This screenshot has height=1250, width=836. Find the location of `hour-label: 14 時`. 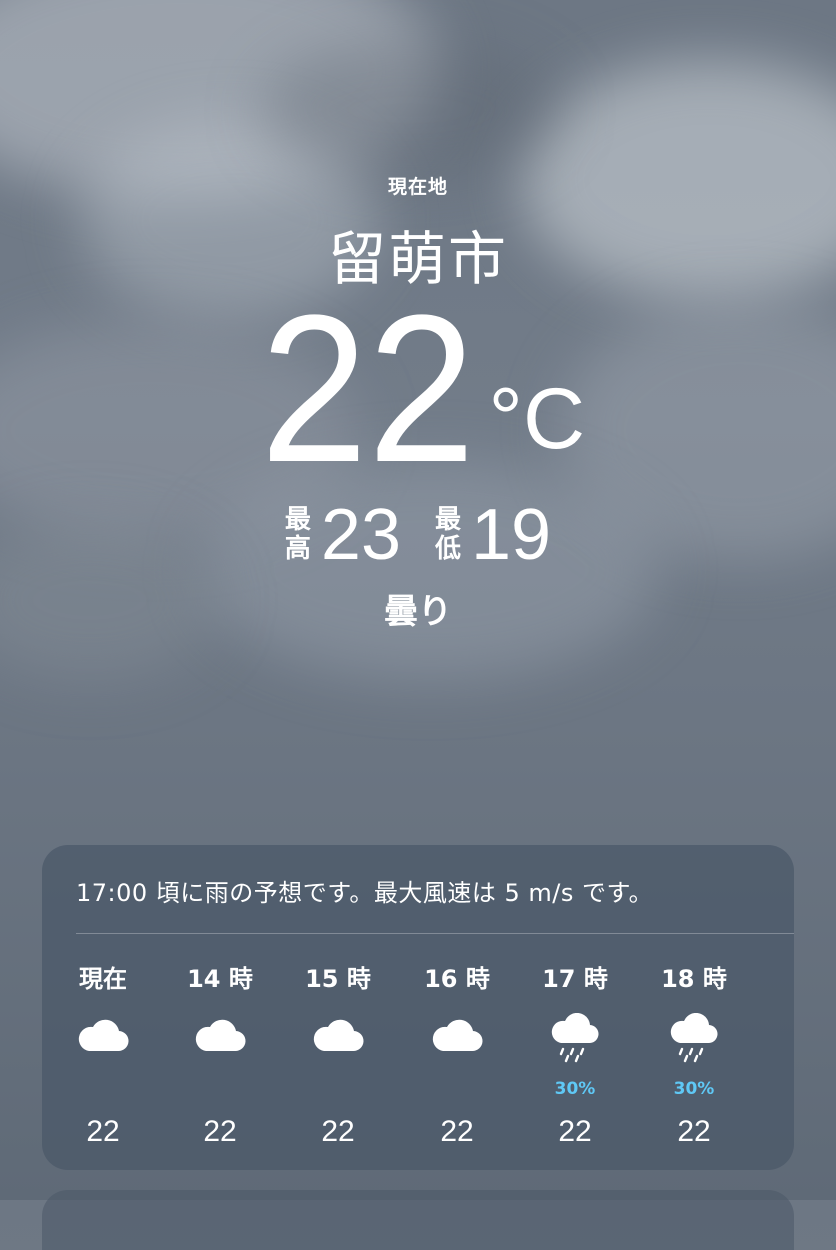

hour-label: 14 時 is located at coordinates (220, 979).